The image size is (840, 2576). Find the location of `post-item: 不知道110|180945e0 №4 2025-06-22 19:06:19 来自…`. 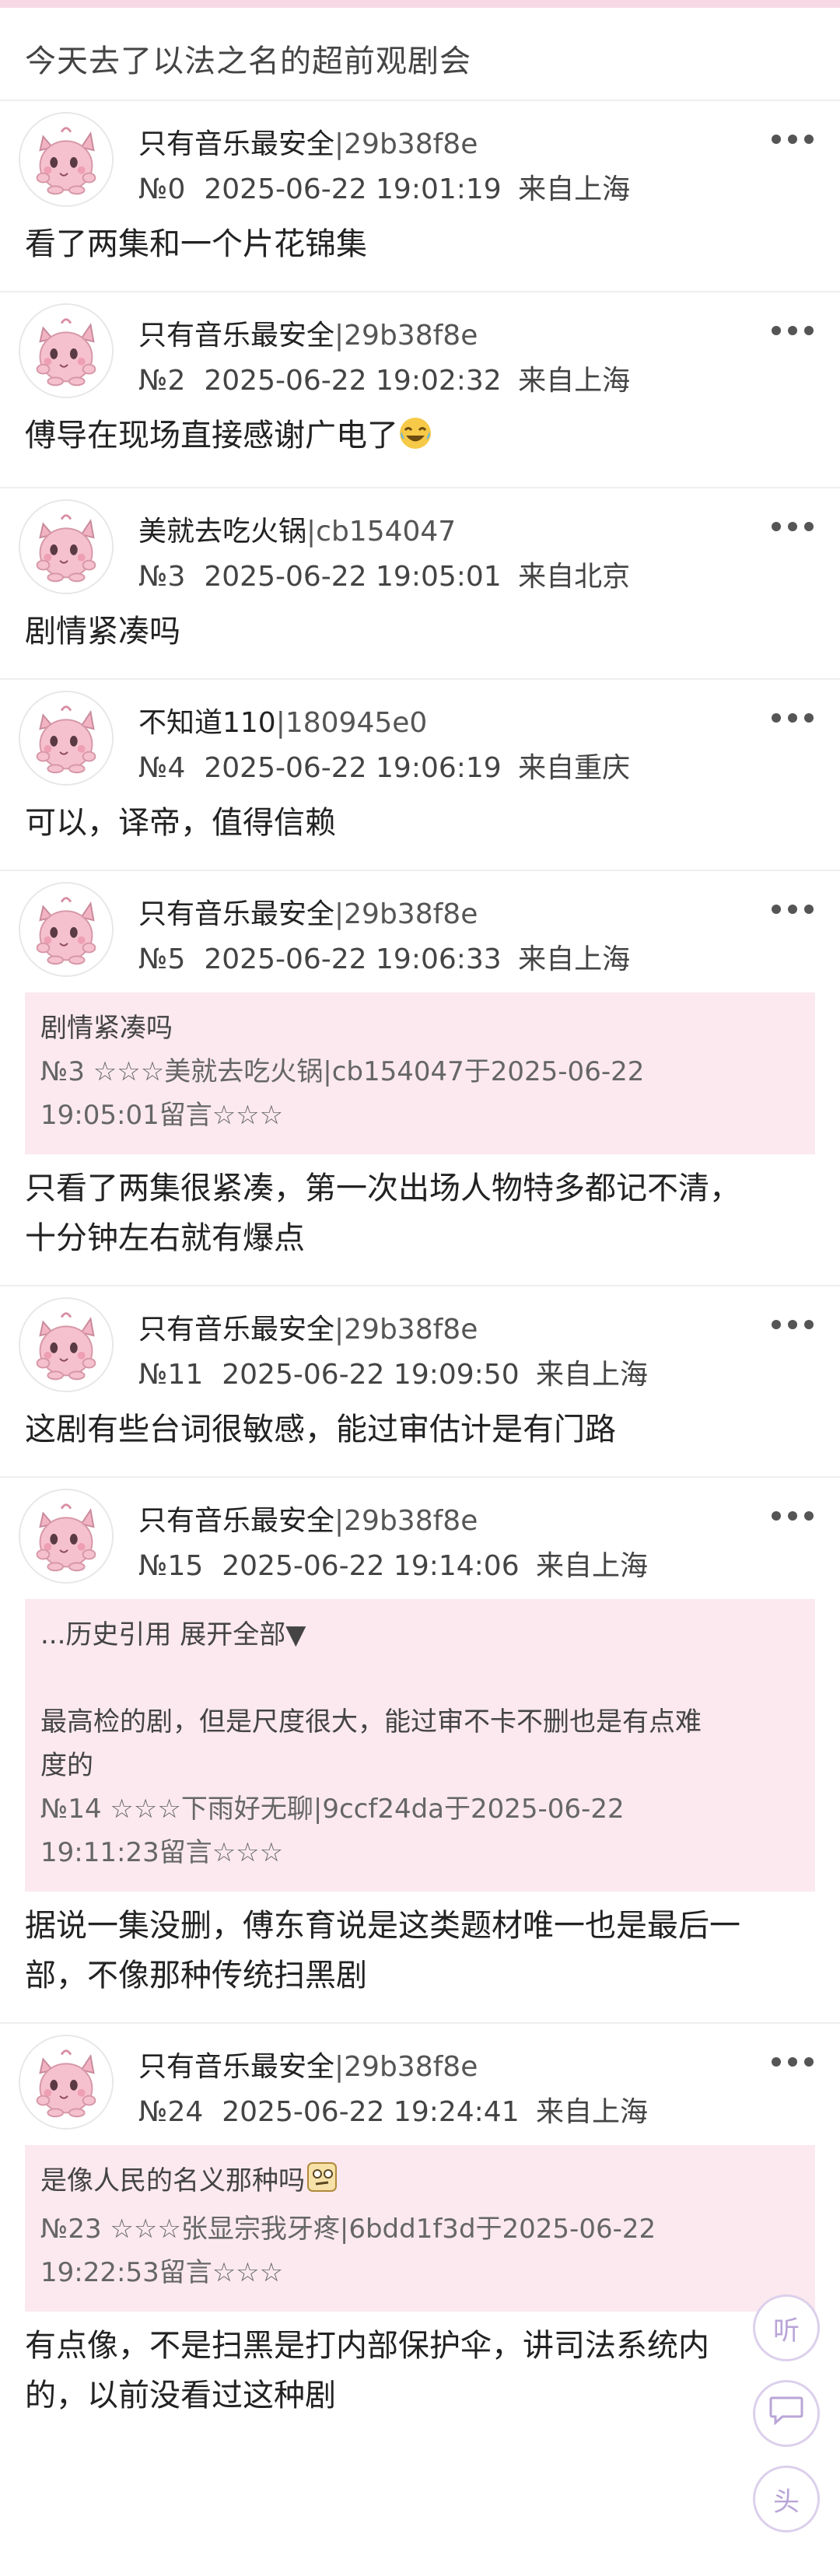

post-item: 不知道110|180945e0 №4 2025-06-22 19:06:19 来自… is located at coordinates (420, 776).